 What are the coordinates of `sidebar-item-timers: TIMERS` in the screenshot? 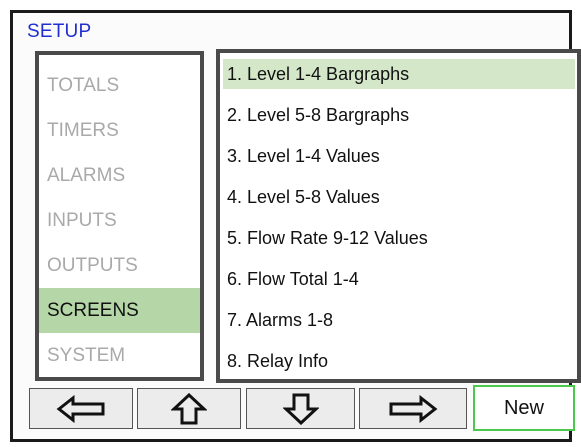 It's located at (119, 130).